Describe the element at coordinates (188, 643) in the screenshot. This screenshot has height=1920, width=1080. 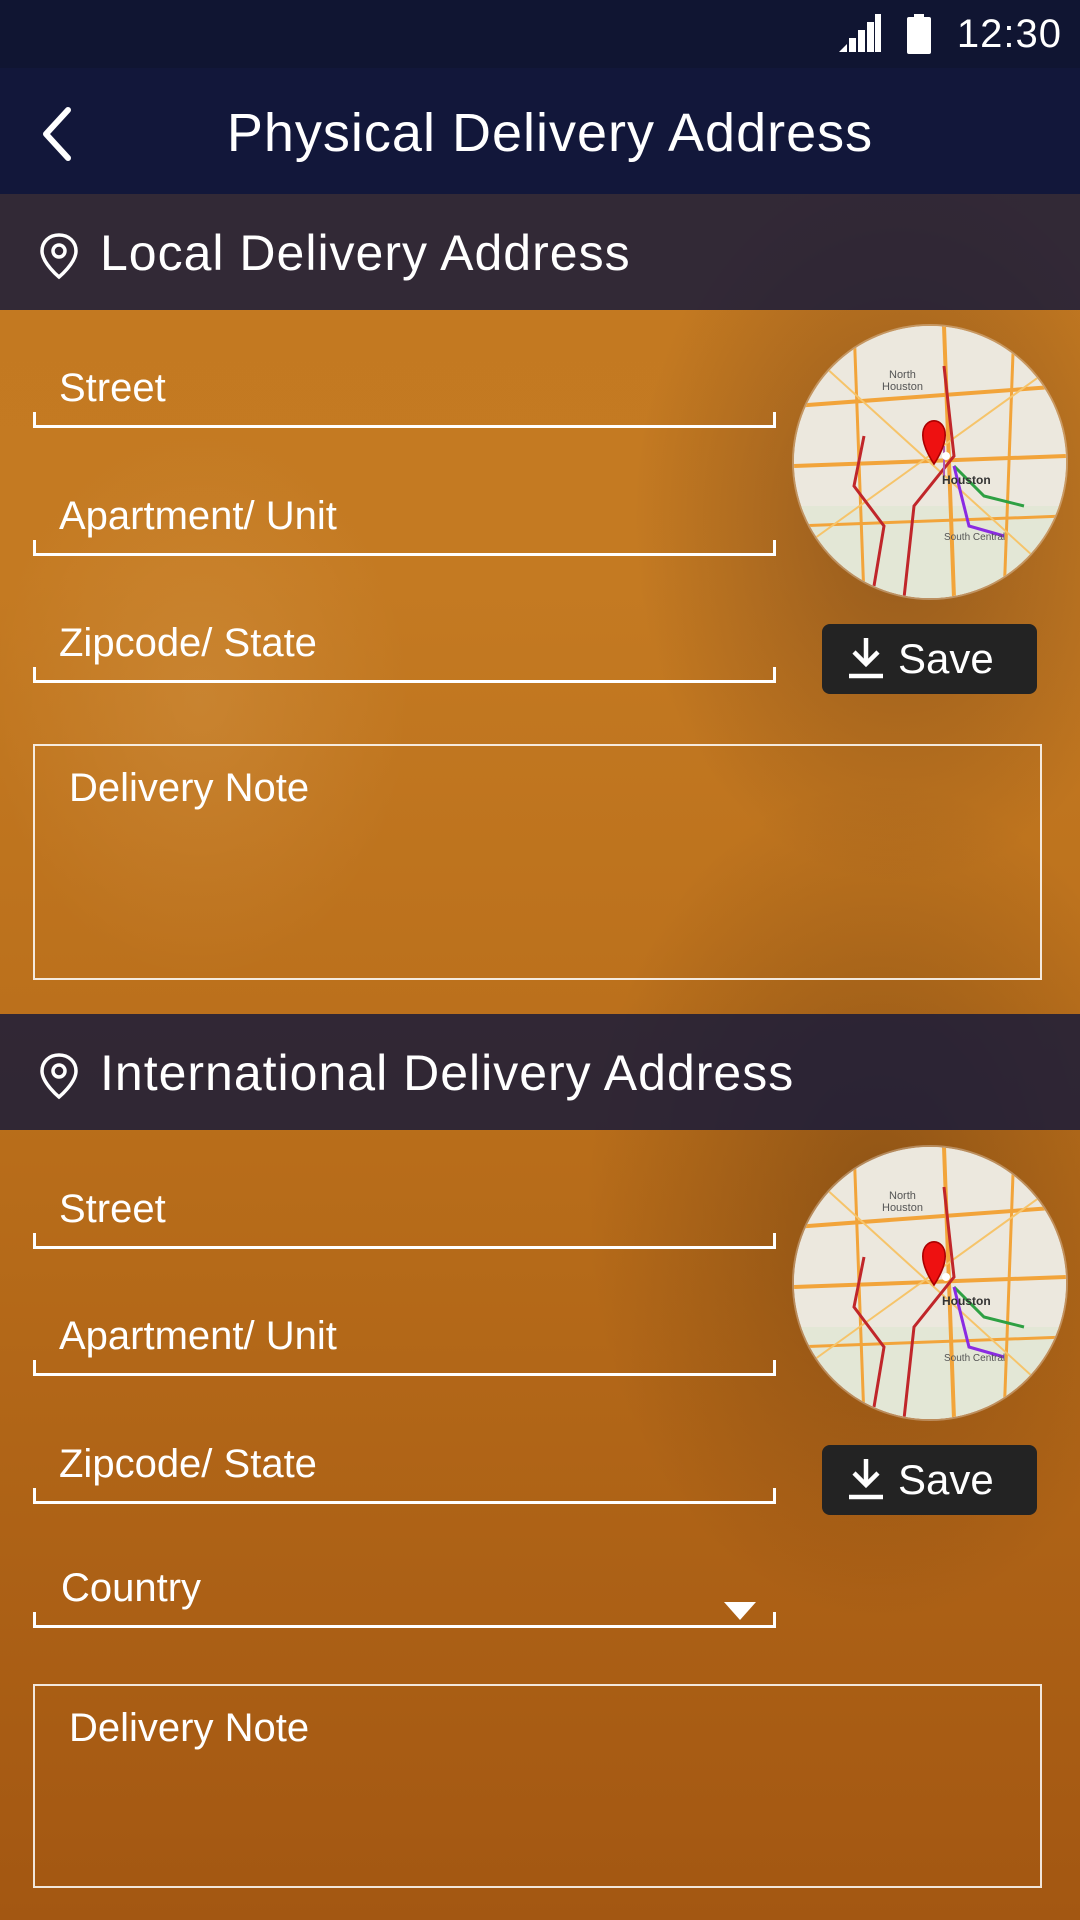
I see `local-zipcode-placeholder: Zipcode/ State` at that location.